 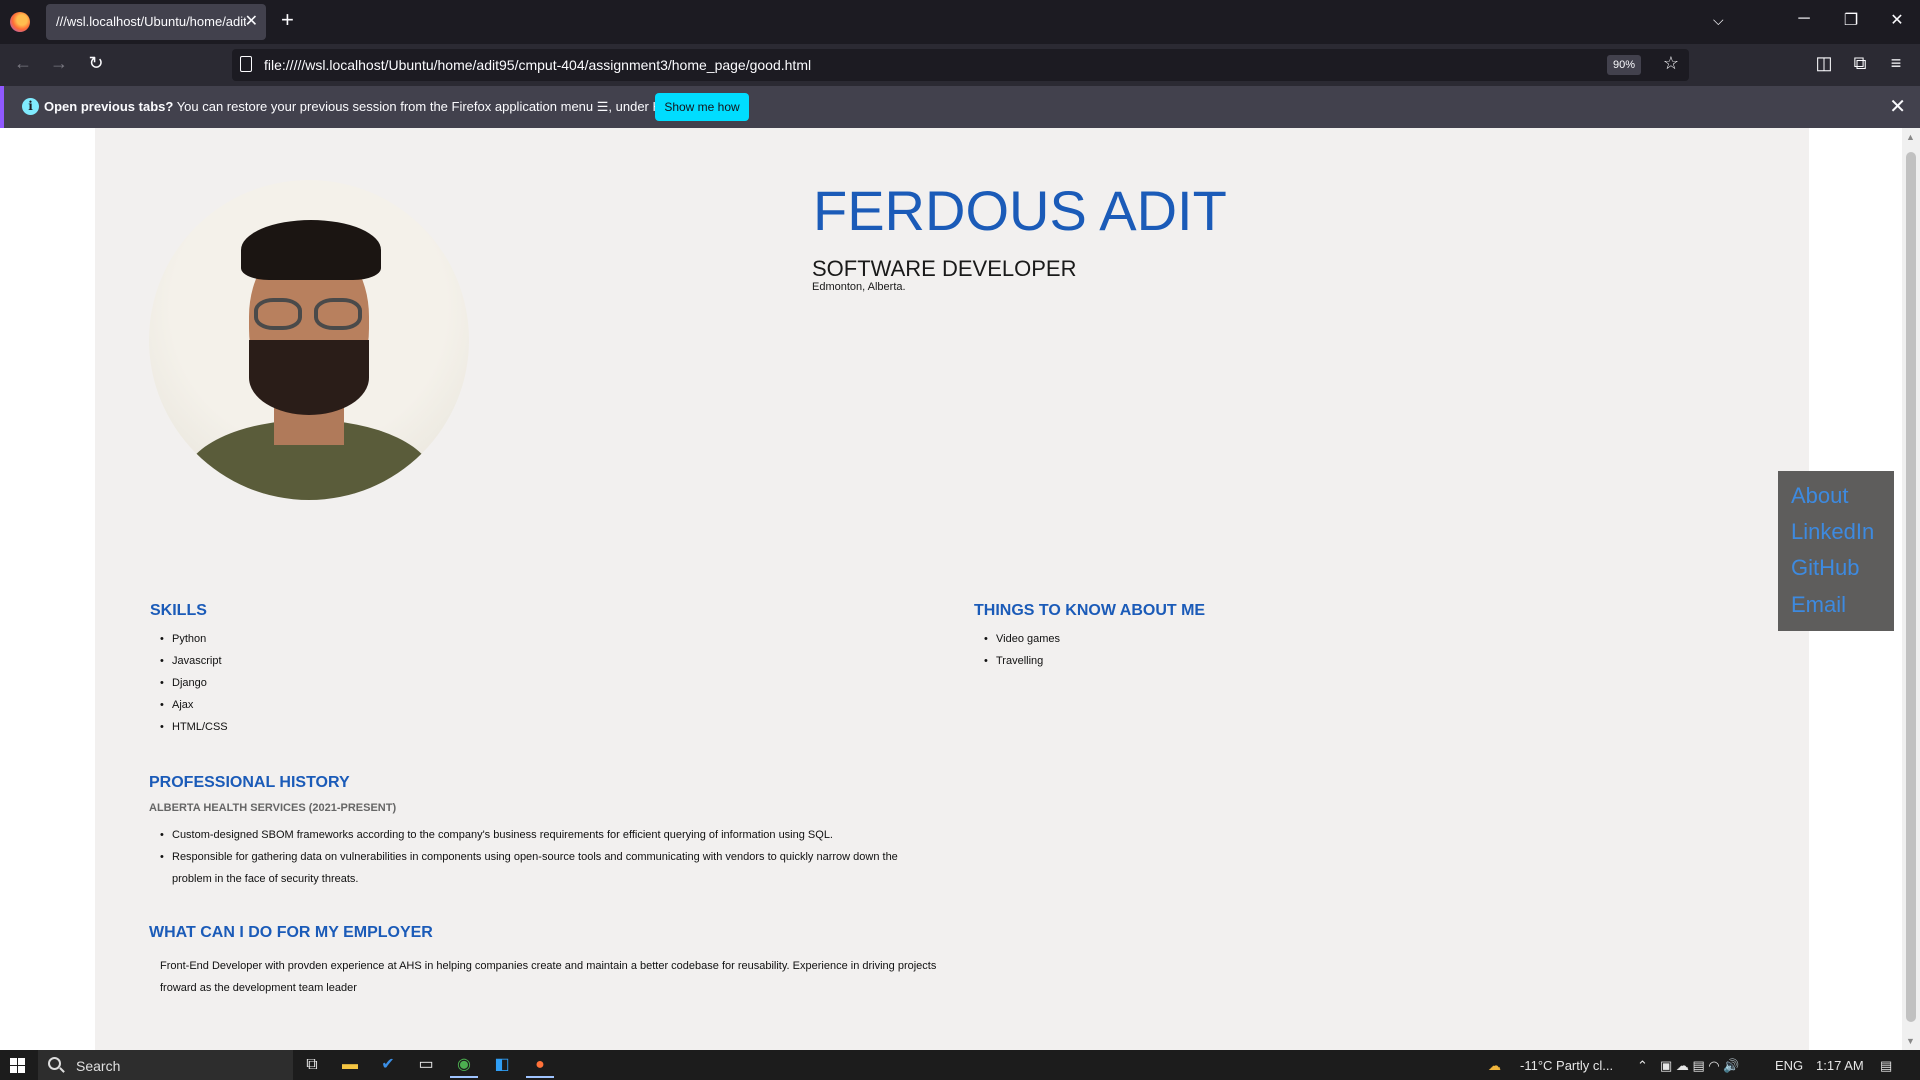 I want to click on list-item: Ajax, so click(x=194, y=705).